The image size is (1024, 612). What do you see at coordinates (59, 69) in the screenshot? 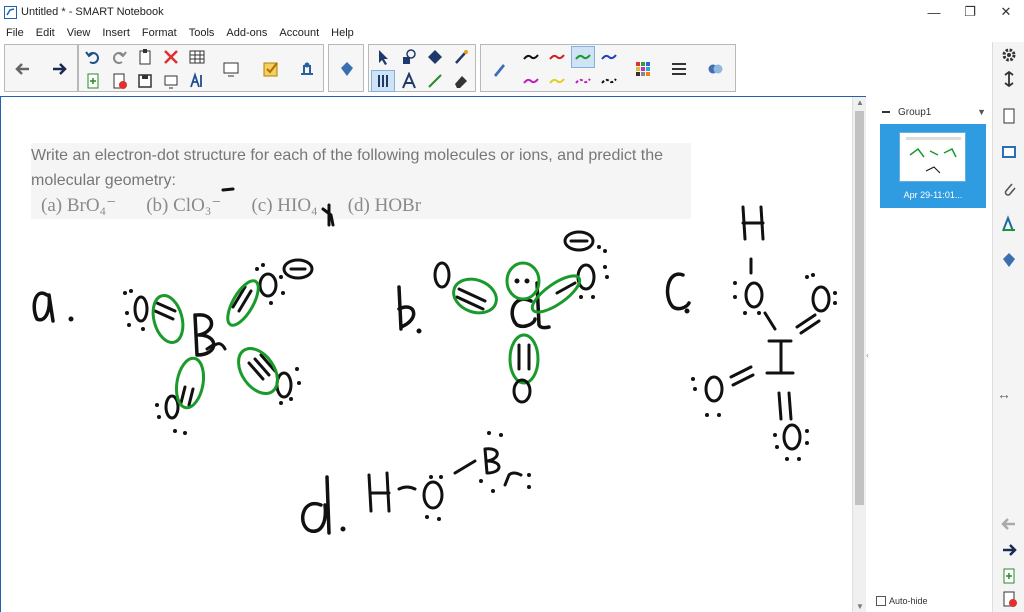
I see `next-page-icon` at bounding box center [59, 69].